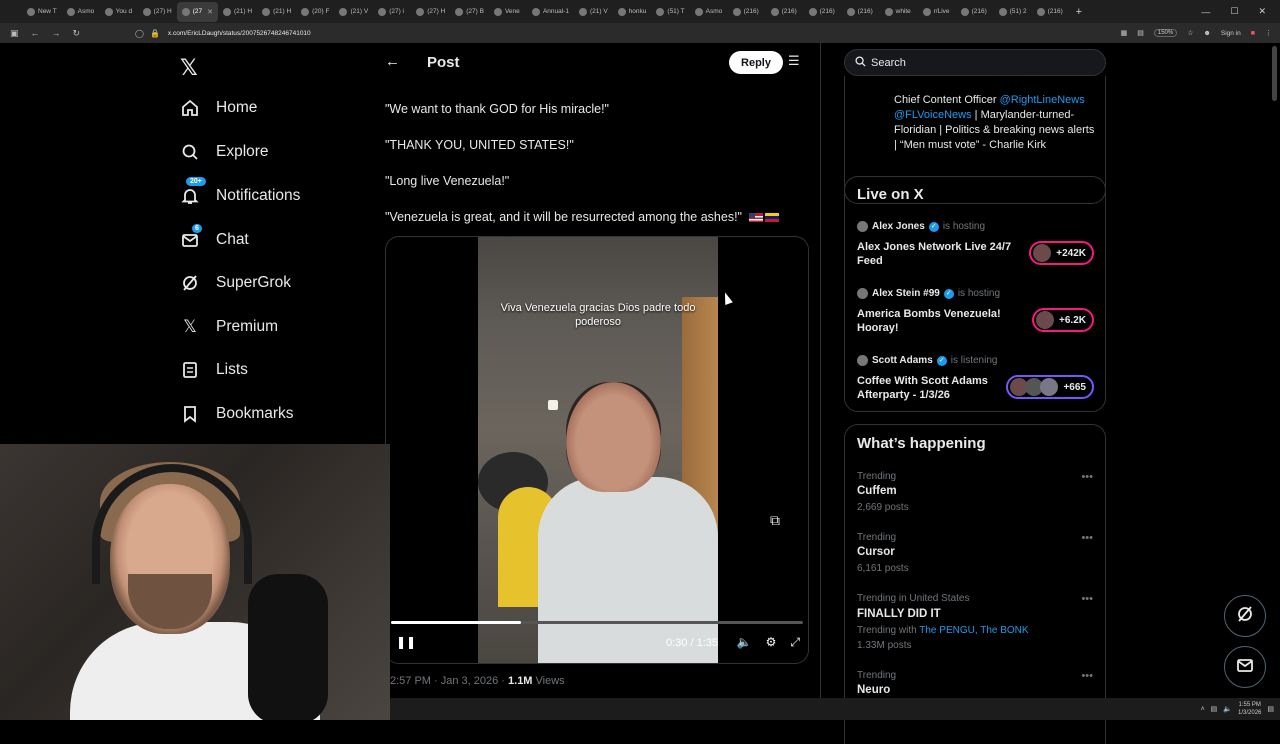 The image size is (1280, 744). Describe the element at coordinates (475, 11) in the screenshot. I see `tab-label: (27) B` at that location.